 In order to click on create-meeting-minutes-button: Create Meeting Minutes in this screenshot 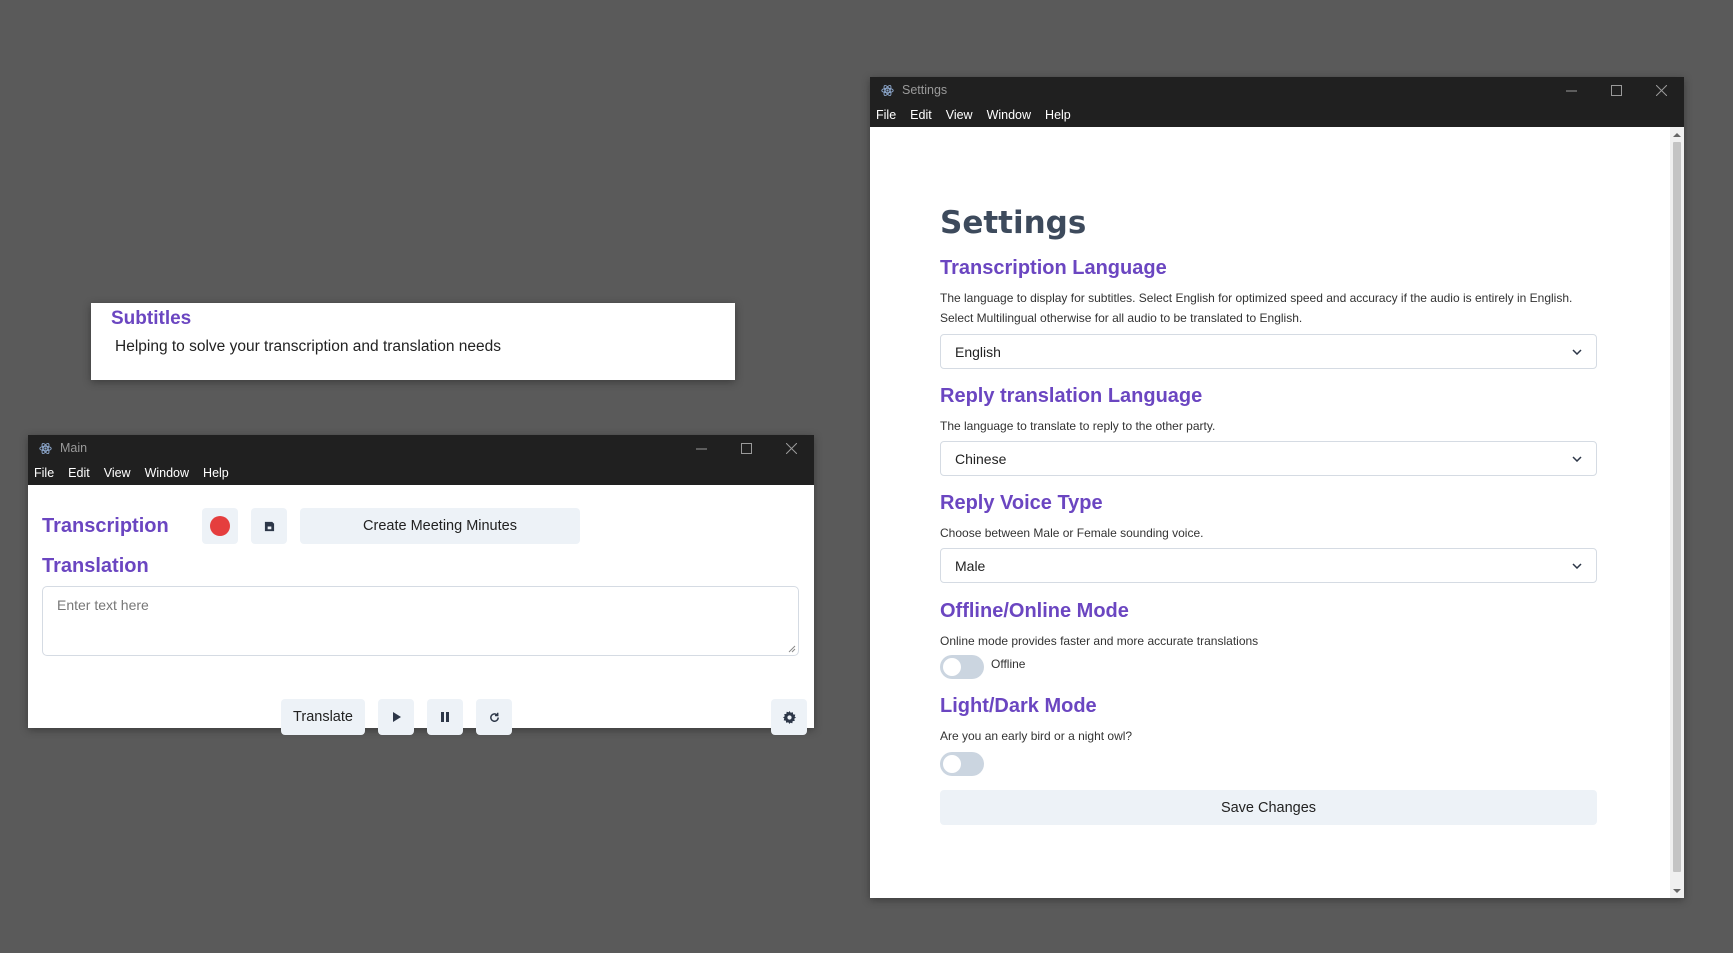, I will do `click(440, 526)`.